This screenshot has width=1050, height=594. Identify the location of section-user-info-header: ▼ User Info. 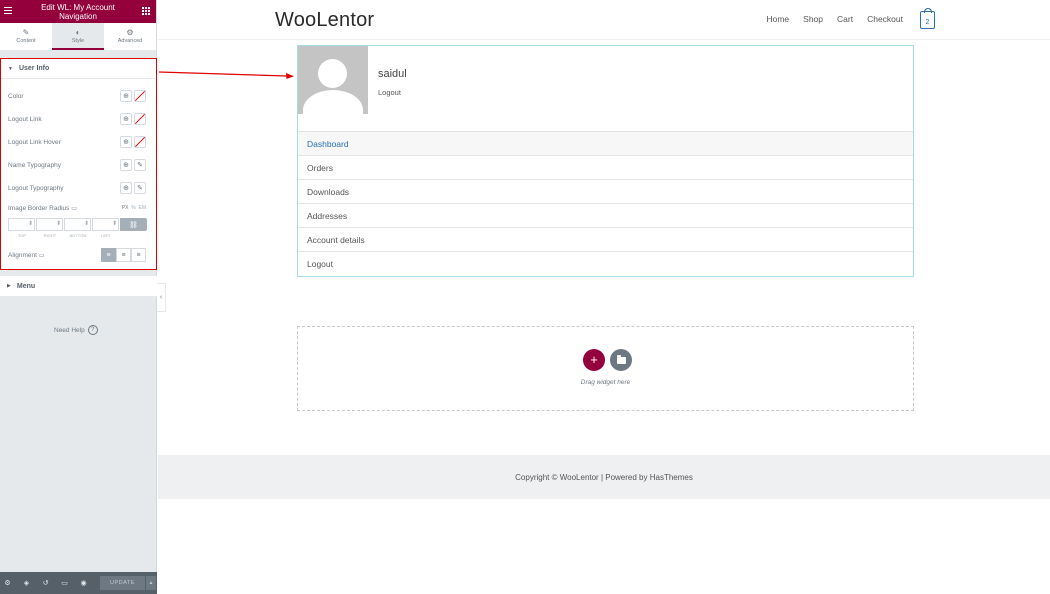
(78, 69).